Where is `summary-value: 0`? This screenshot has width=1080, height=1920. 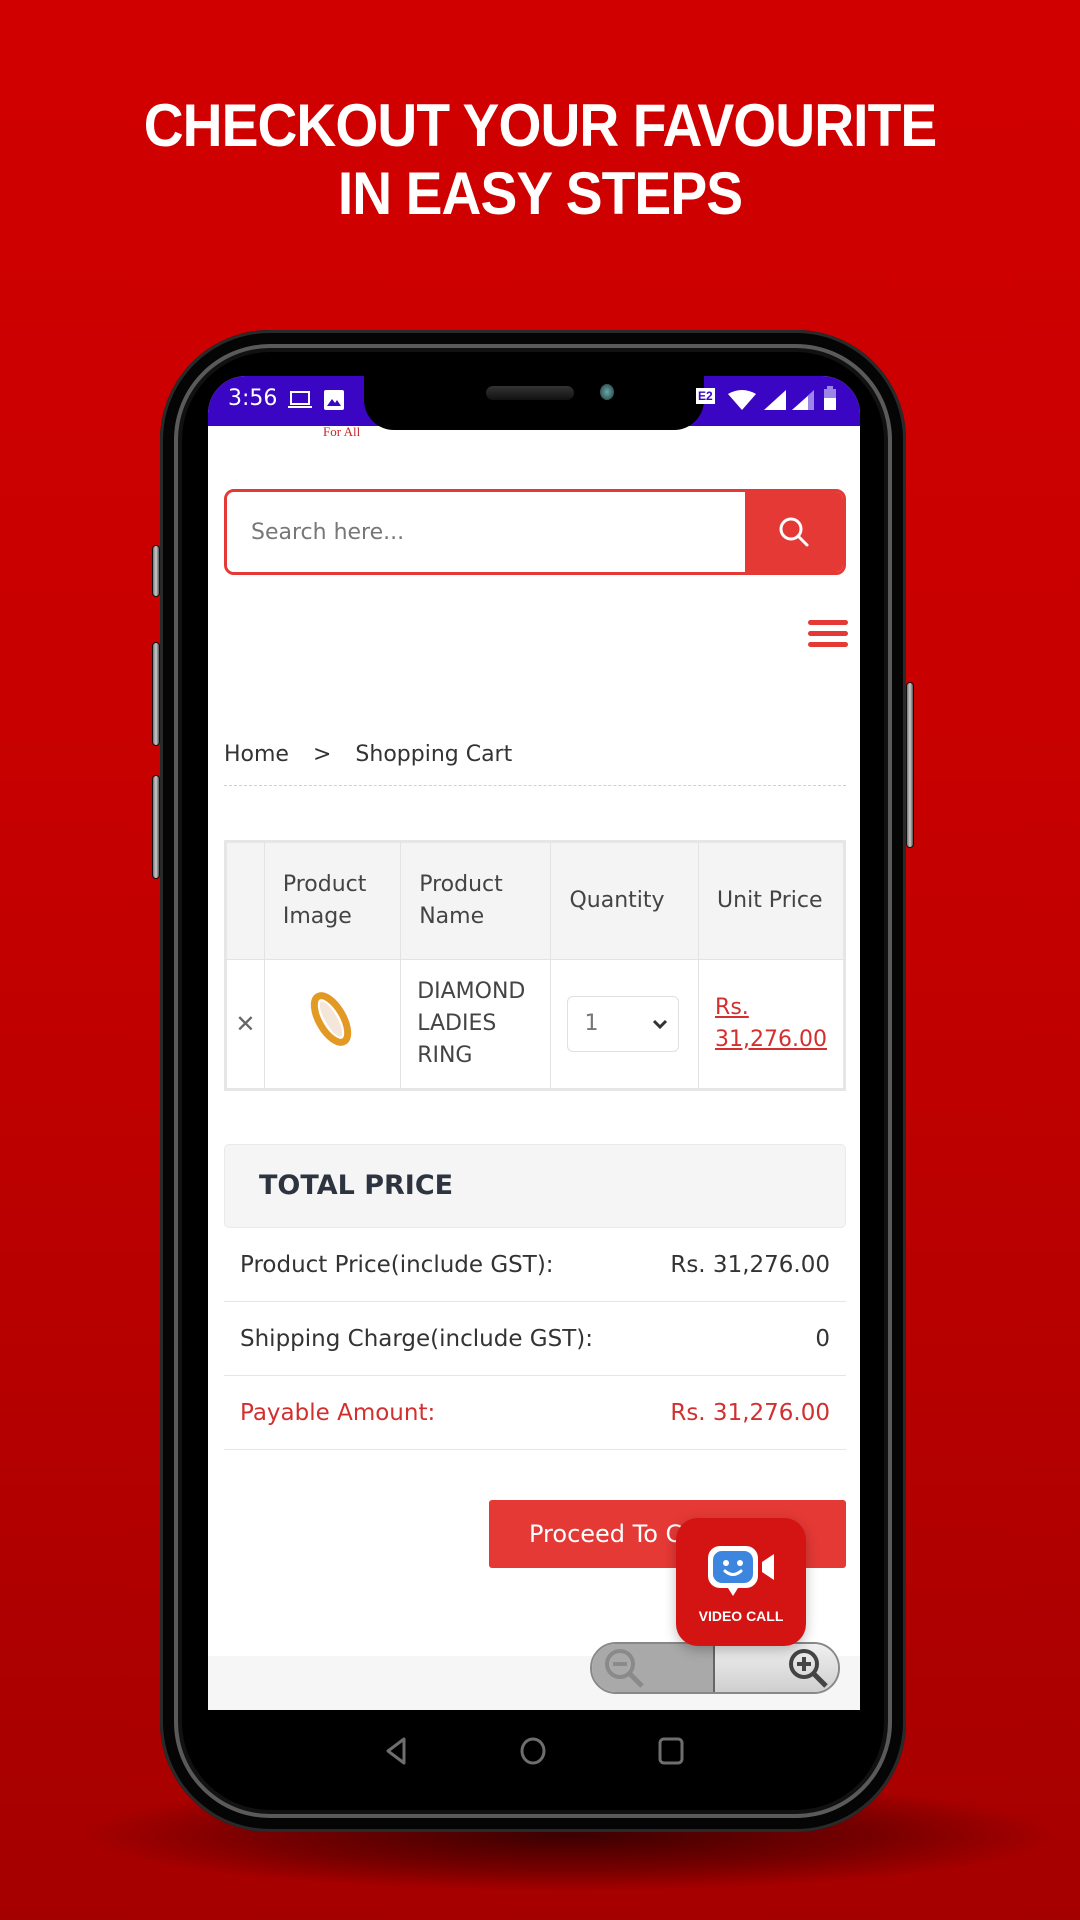 summary-value: 0 is located at coordinates (822, 1338).